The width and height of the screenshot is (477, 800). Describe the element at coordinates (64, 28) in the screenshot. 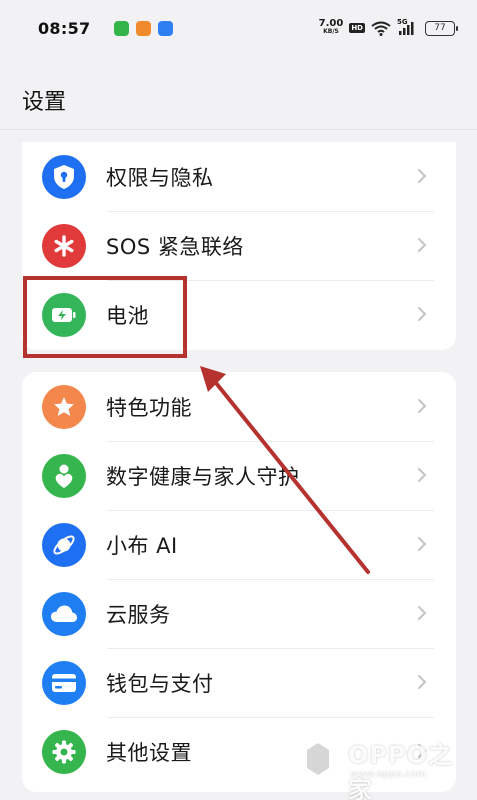

I see `status-time: 08:57` at that location.